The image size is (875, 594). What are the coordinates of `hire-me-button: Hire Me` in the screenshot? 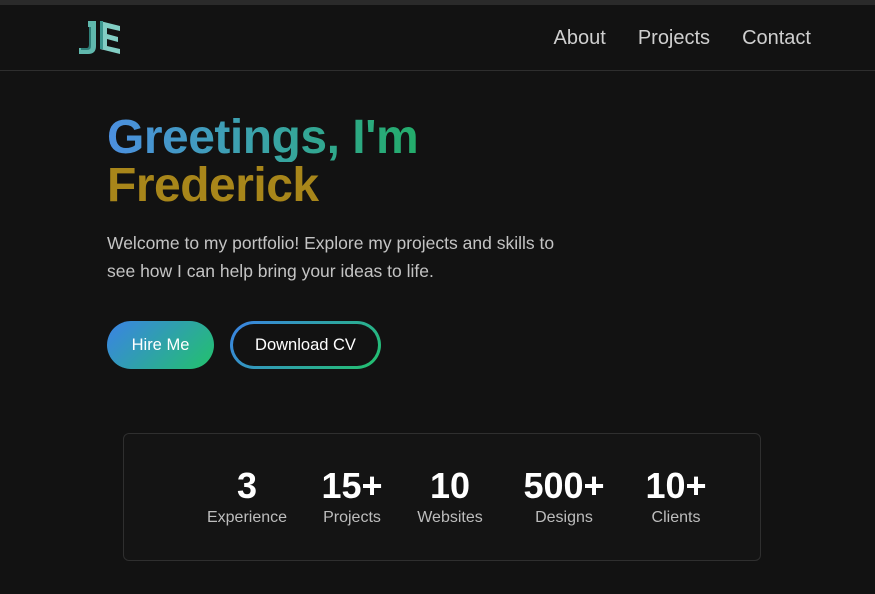 It's located at (160, 345).